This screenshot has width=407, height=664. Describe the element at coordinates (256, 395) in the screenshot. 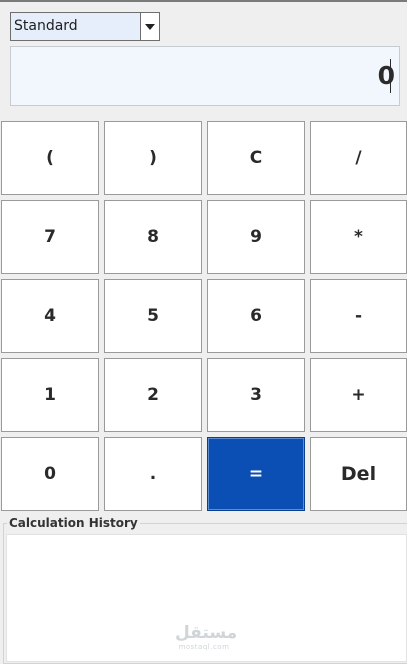

I see `digit-3-button: 3` at that location.